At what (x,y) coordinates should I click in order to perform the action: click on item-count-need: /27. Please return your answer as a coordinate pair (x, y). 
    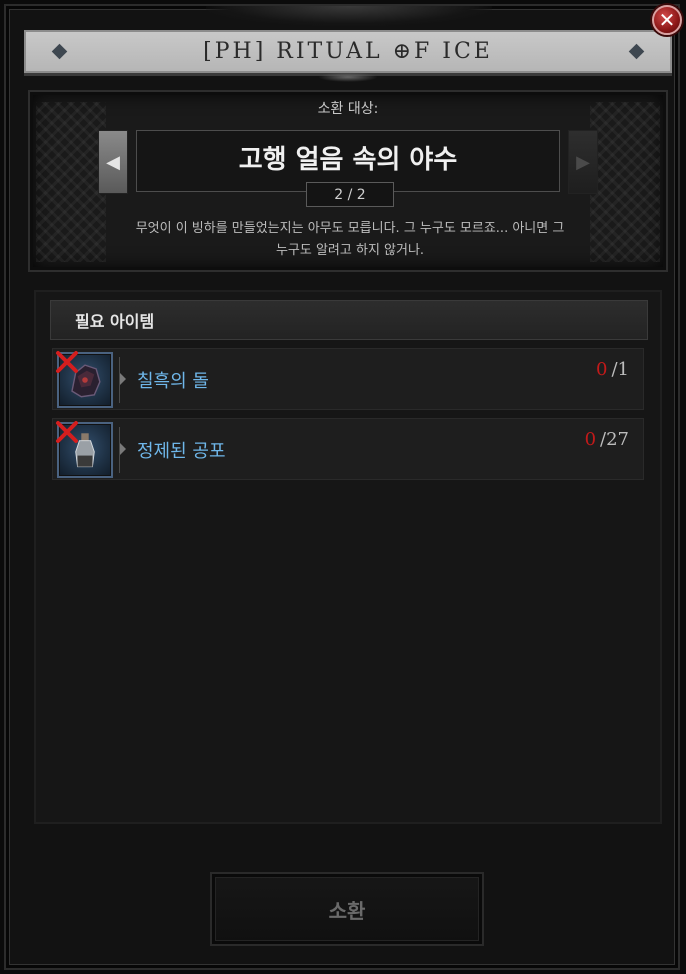
    Looking at the image, I should click on (614, 439).